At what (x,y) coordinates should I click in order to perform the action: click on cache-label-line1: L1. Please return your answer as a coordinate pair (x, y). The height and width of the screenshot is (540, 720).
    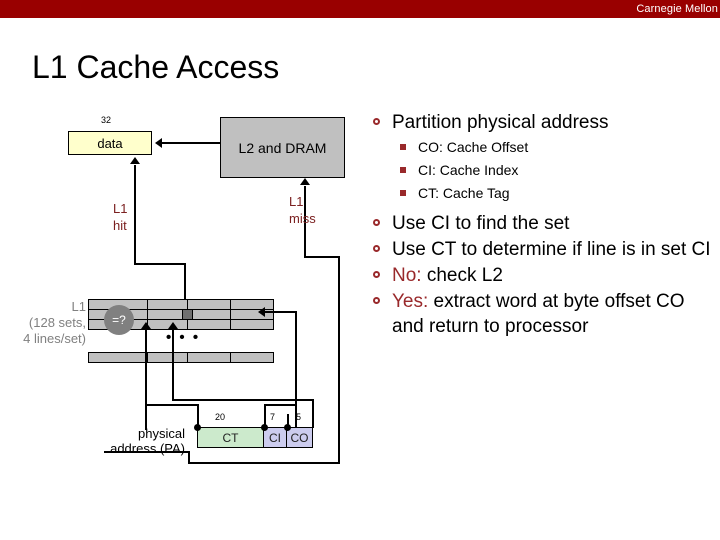
    Looking at the image, I should click on (78, 306).